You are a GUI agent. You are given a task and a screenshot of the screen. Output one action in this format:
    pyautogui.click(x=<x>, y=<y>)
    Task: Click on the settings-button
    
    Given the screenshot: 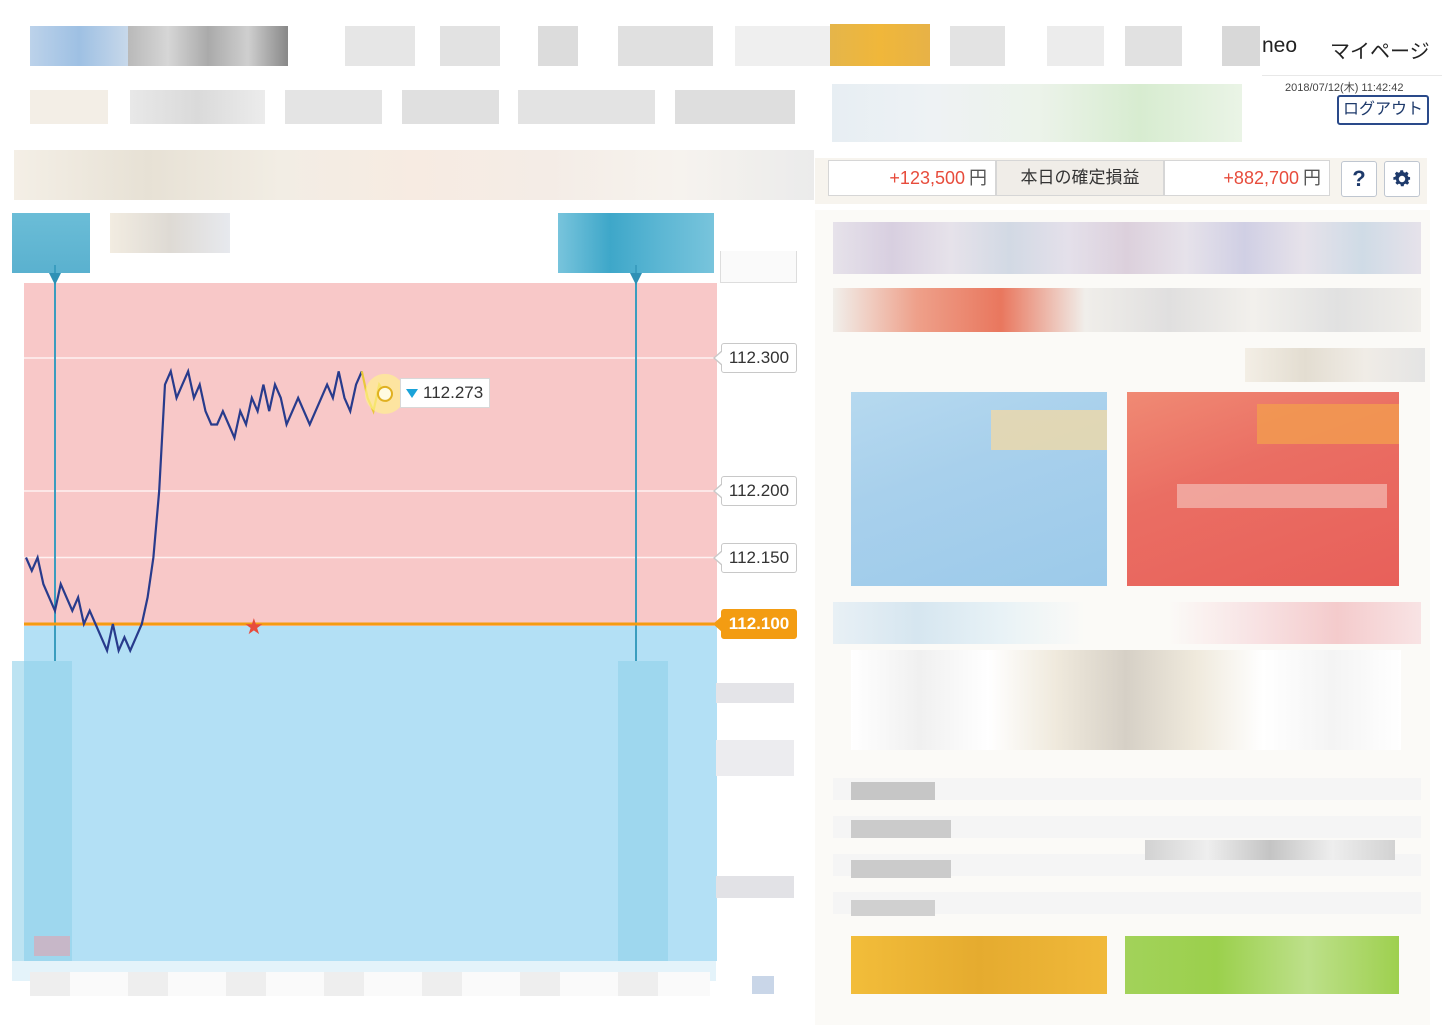 What is the action you would take?
    pyautogui.click(x=1402, y=179)
    